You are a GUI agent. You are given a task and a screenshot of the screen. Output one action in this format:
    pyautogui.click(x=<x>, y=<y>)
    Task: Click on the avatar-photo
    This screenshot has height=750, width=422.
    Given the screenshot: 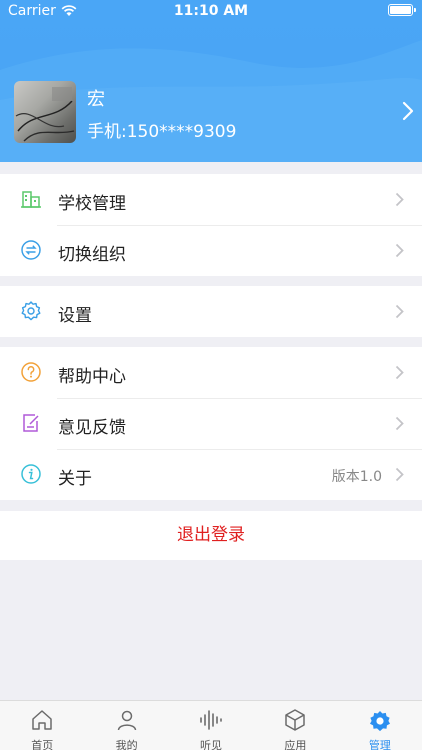 What is the action you would take?
    pyautogui.click(x=45, y=114)
    